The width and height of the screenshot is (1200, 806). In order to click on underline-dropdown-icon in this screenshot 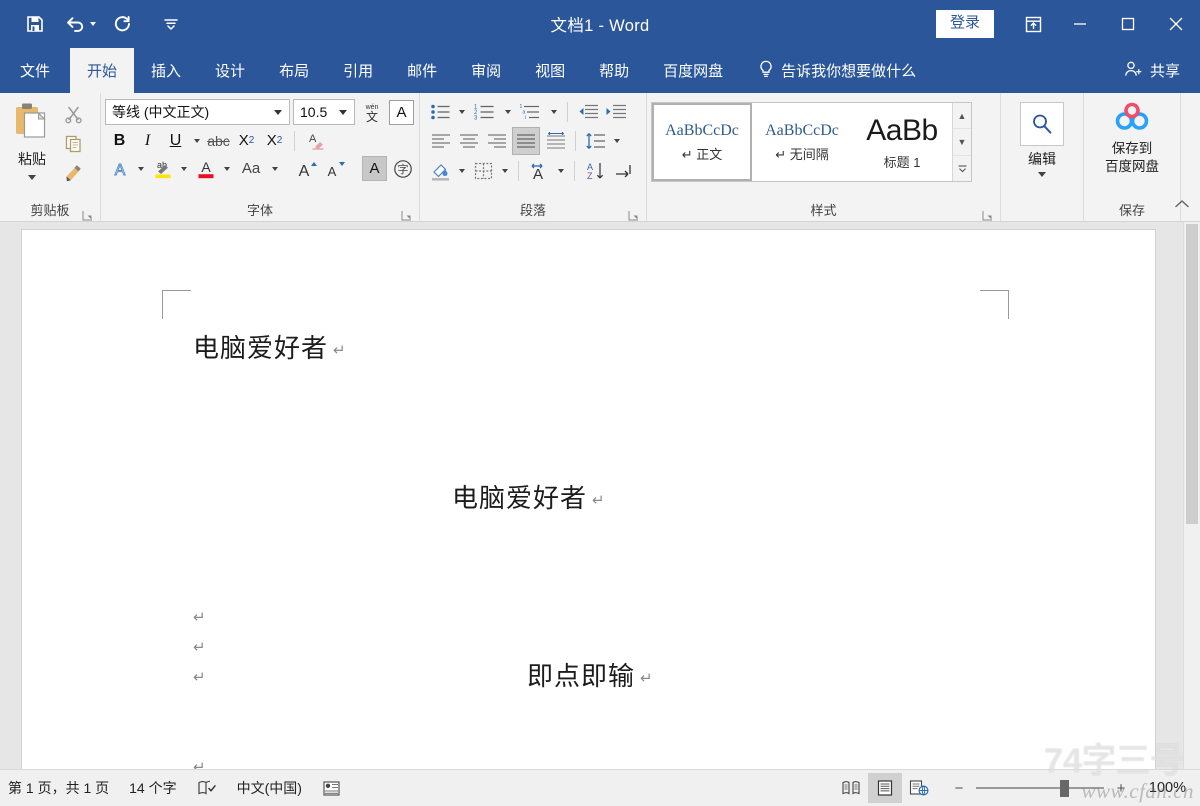, I will do `click(197, 140)`.